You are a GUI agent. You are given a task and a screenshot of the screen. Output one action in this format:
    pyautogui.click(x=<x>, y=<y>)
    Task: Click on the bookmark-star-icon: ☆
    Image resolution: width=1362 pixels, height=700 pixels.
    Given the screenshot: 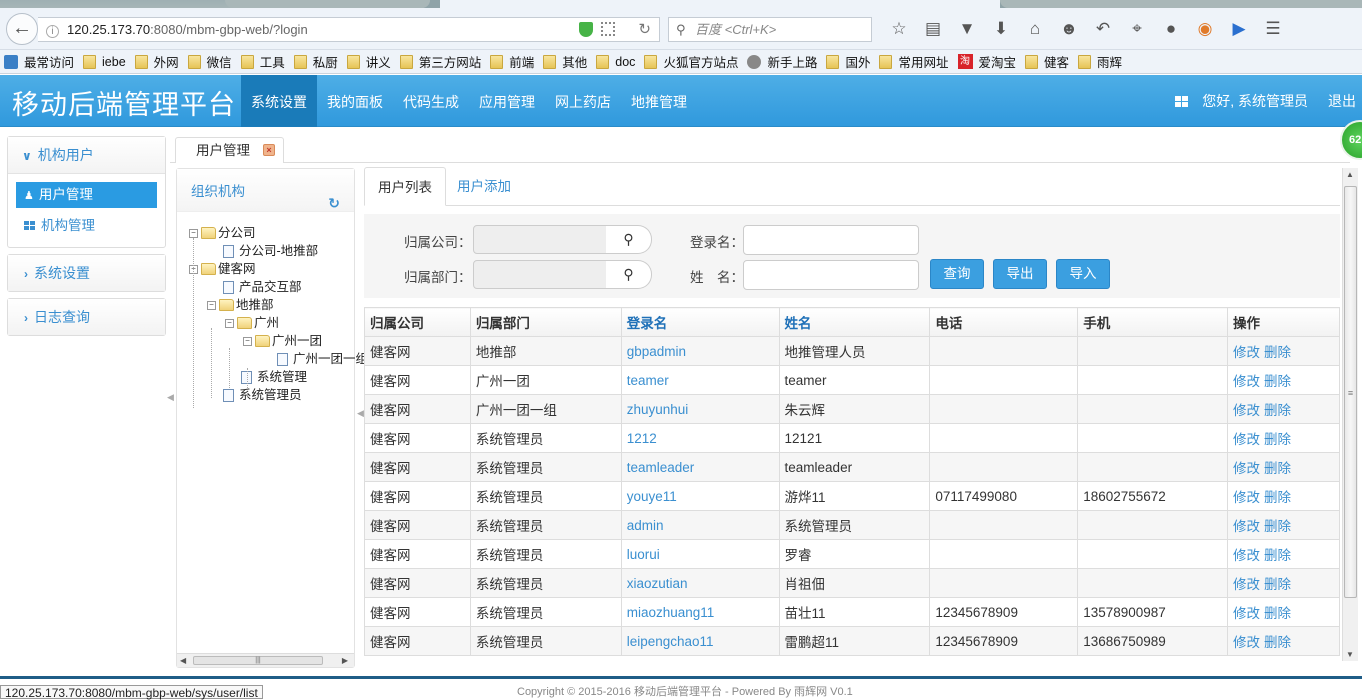 What is the action you would take?
    pyautogui.click(x=899, y=29)
    